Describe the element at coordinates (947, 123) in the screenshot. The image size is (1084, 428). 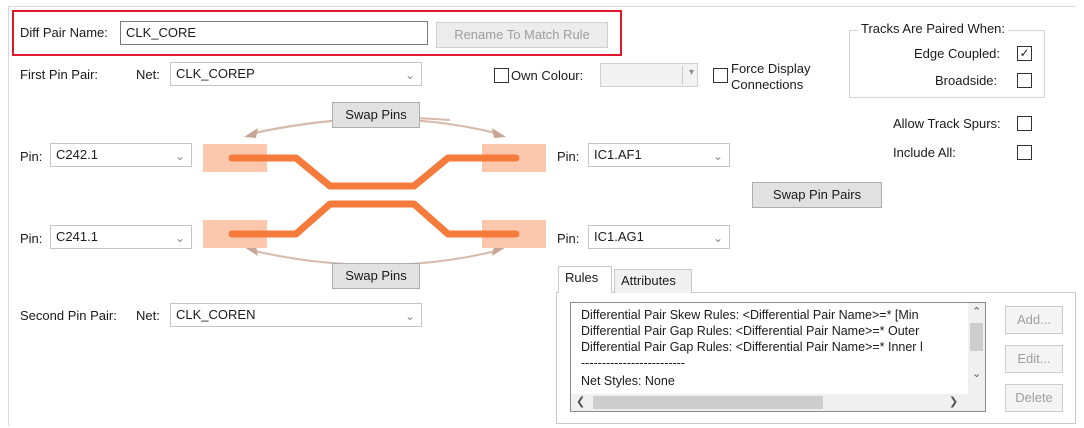
I see `allow-track-spurs-label: Allow Track Spurs:` at that location.